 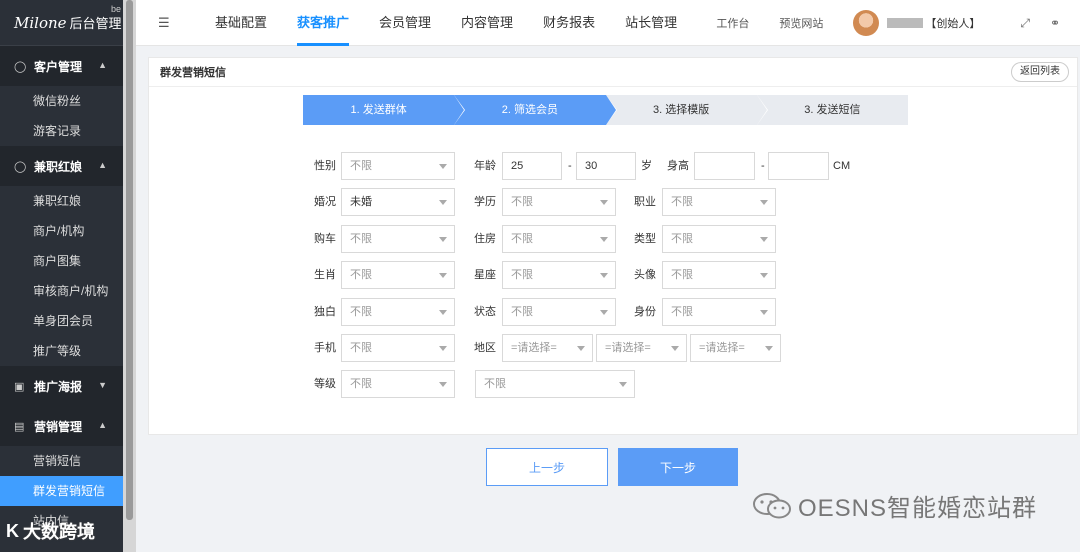 I want to click on caret-down-icon: ▼, so click(x=102, y=385).